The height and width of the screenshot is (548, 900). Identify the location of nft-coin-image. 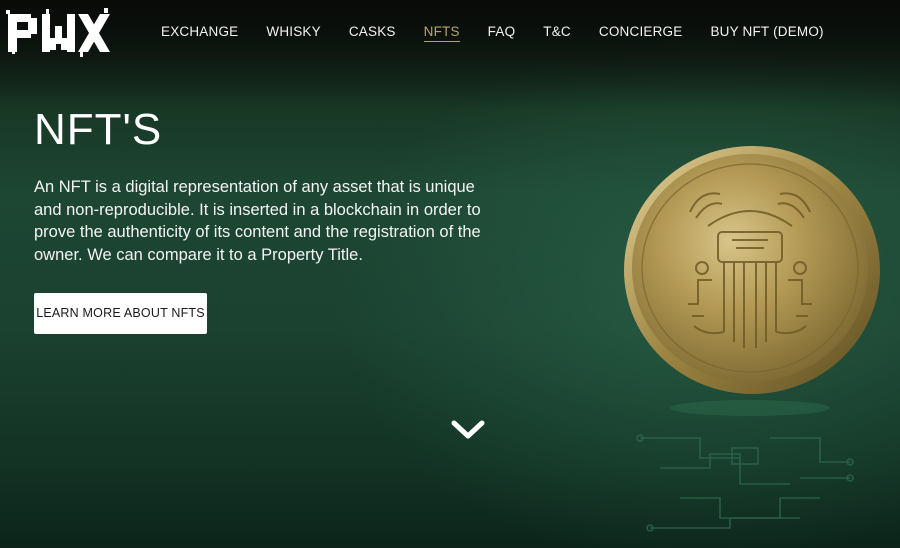
(752, 270).